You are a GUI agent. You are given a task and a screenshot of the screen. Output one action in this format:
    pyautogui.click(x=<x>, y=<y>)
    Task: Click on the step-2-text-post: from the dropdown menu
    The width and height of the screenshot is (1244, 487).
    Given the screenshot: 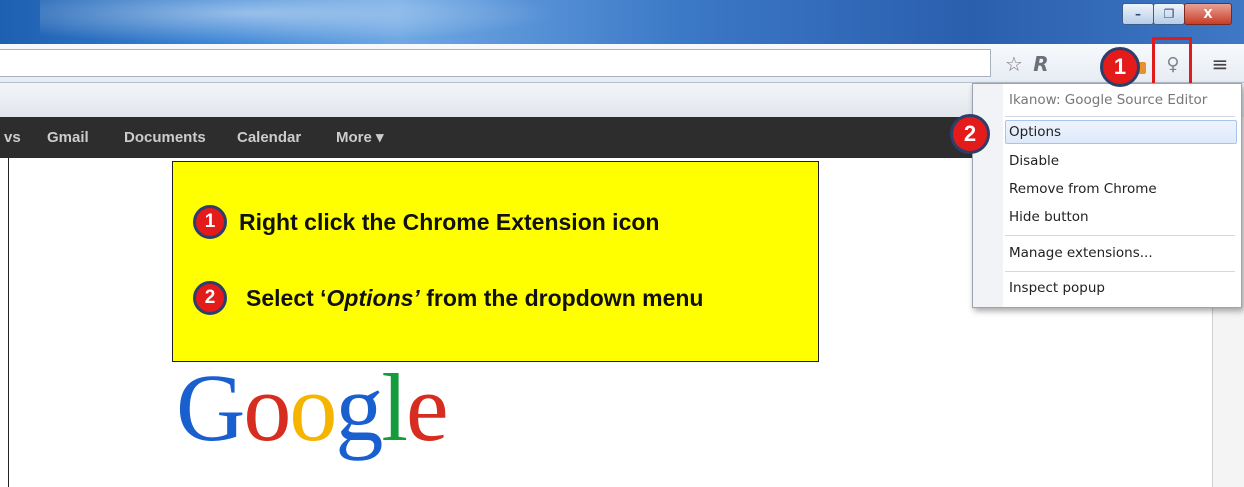 What is the action you would take?
    pyautogui.click(x=561, y=297)
    